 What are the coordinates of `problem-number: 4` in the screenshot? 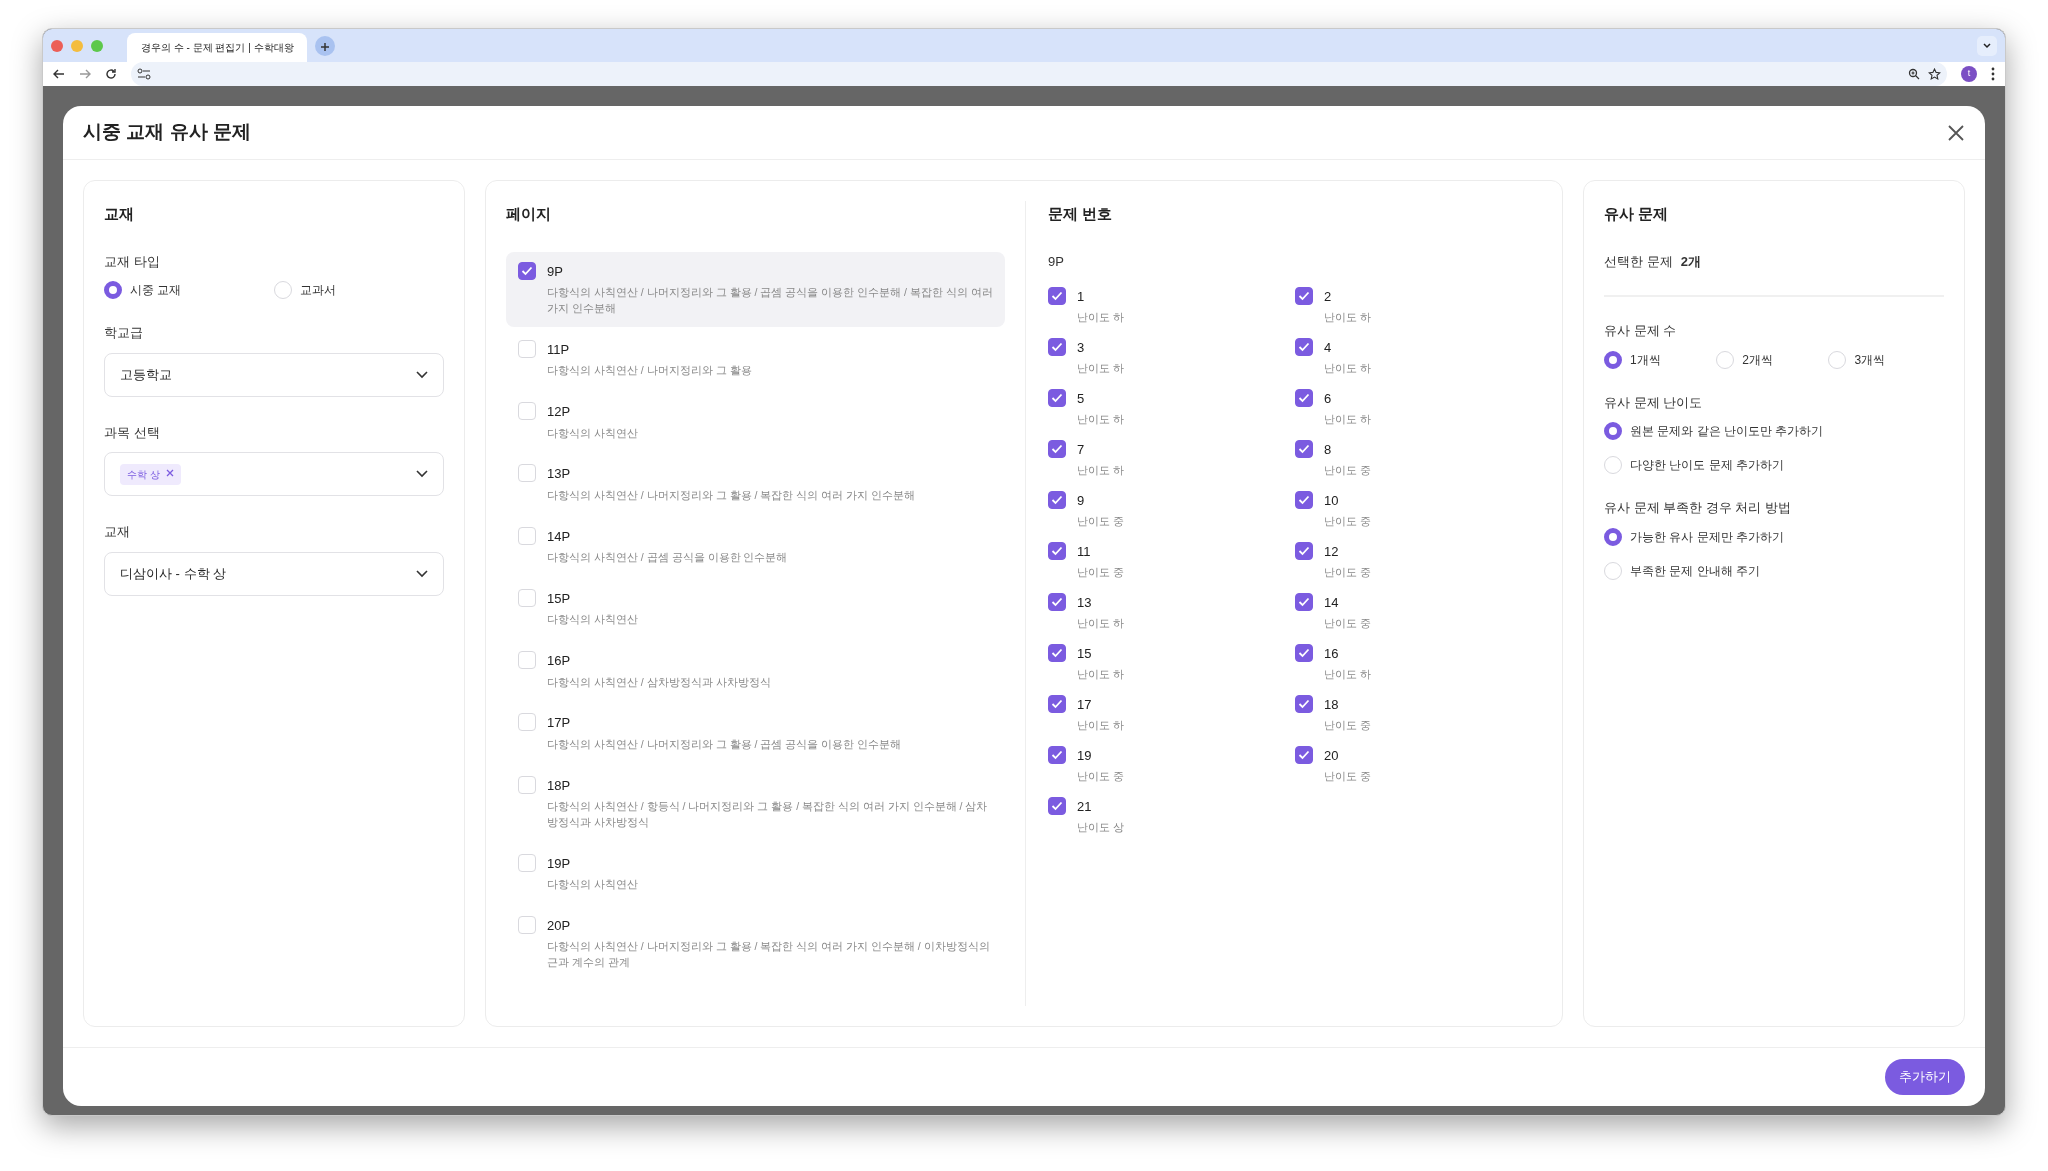 It's located at (1328, 348).